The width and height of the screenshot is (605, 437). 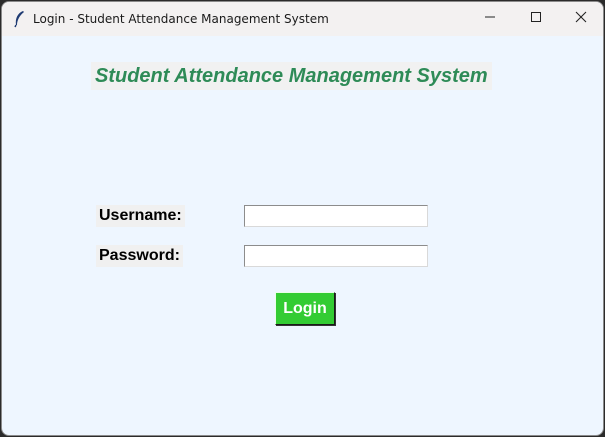 I want to click on feather-app-icon, so click(x=20, y=19).